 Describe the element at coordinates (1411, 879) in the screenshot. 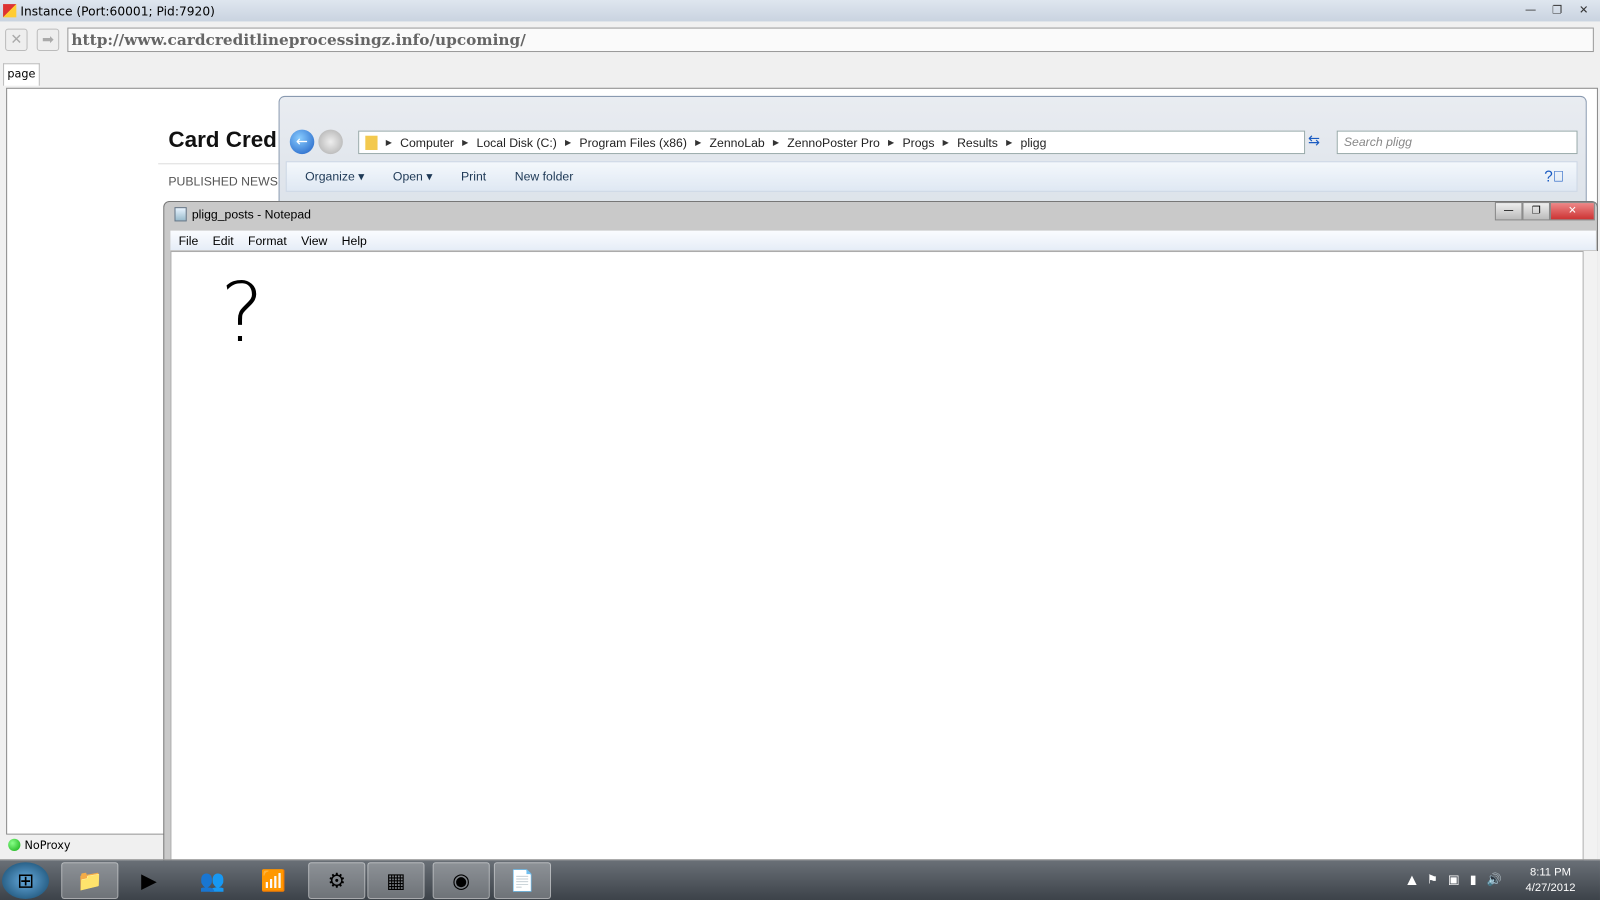

I see `show-hidden-icons: ▲` at that location.